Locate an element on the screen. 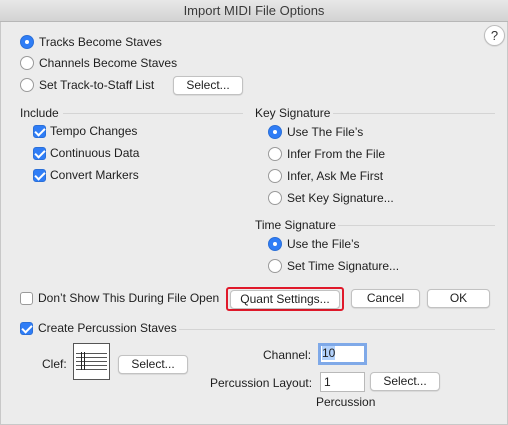 This screenshot has height=425, width=508. key-signature-divider is located at coordinates (414, 113).